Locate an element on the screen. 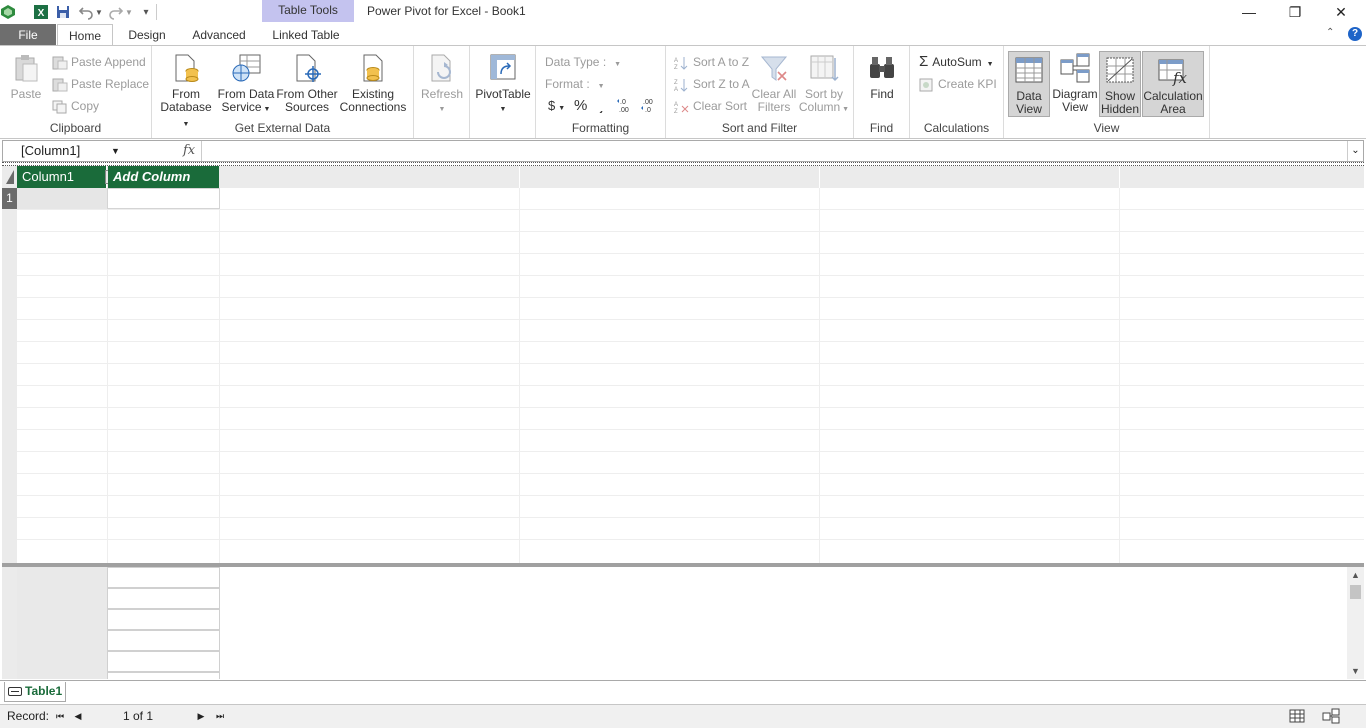  from-service-label-2: Service is located at coordinates (241, 107).